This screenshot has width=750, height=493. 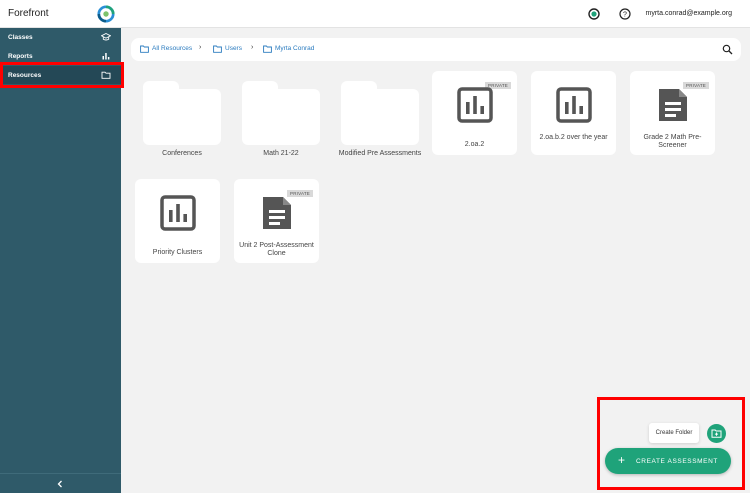 I want to click on search-icon, so click(x=727, y=49).